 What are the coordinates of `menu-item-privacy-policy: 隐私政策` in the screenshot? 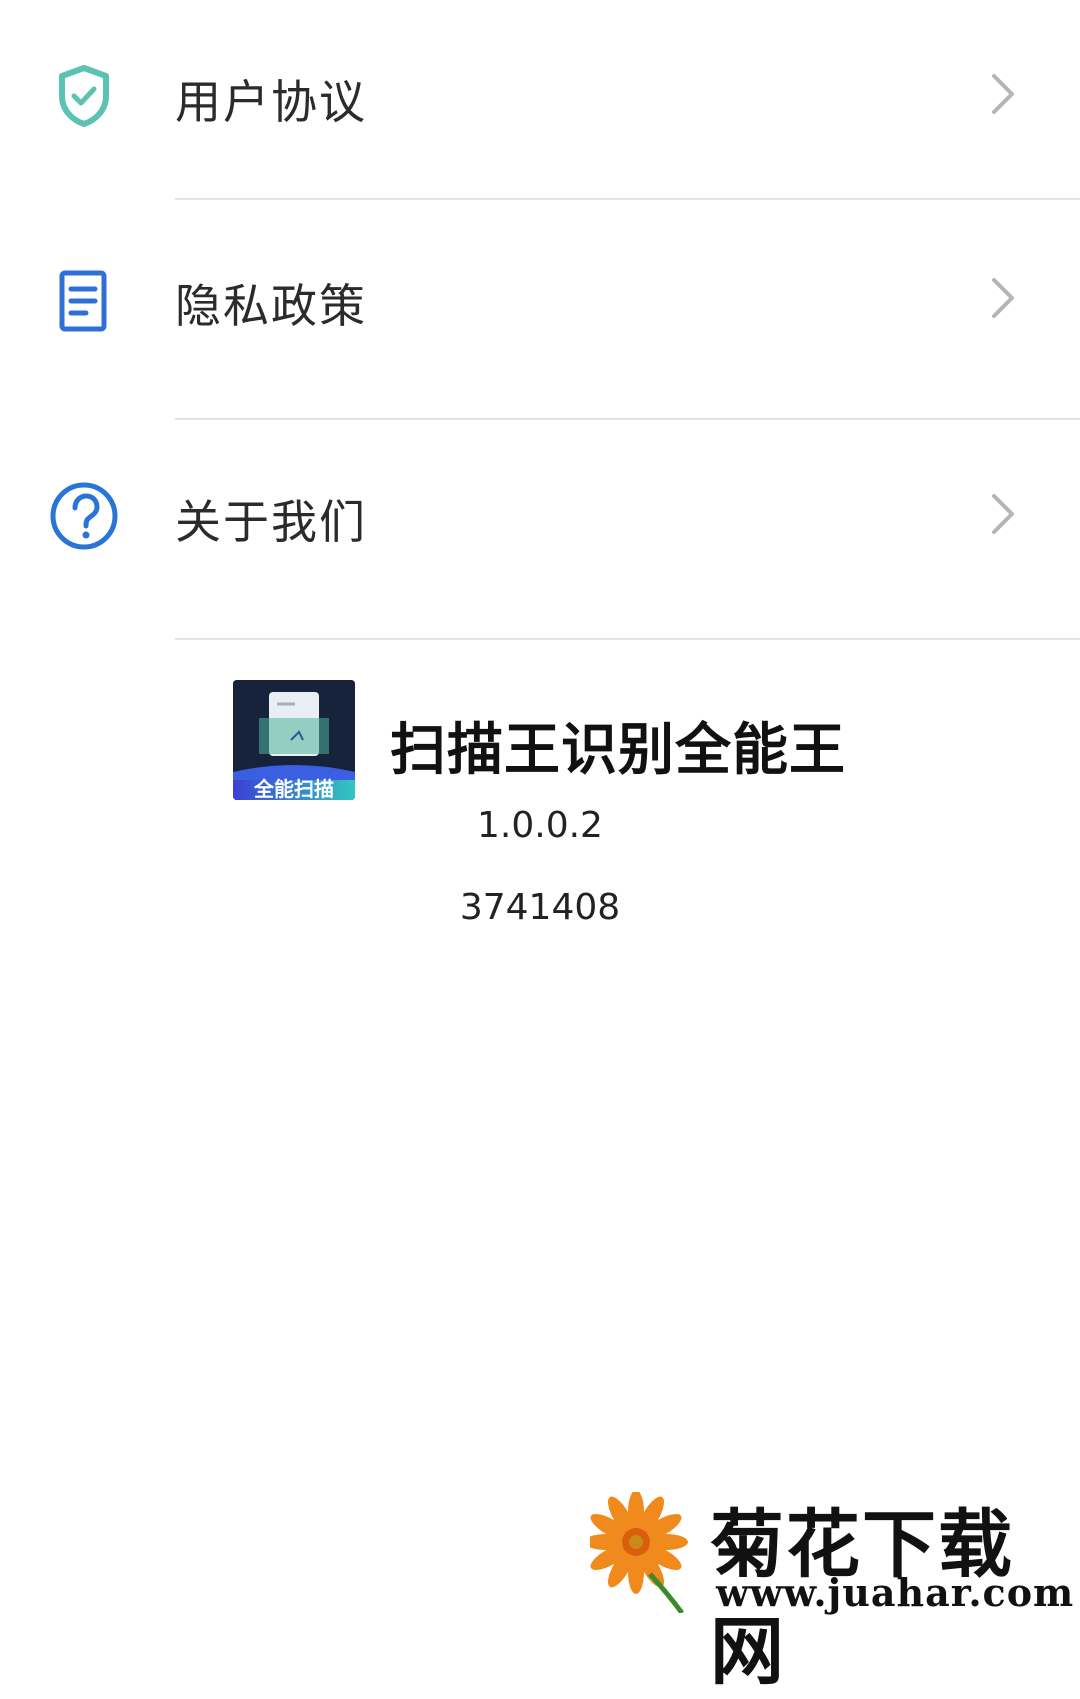 It's located at (540, 315).